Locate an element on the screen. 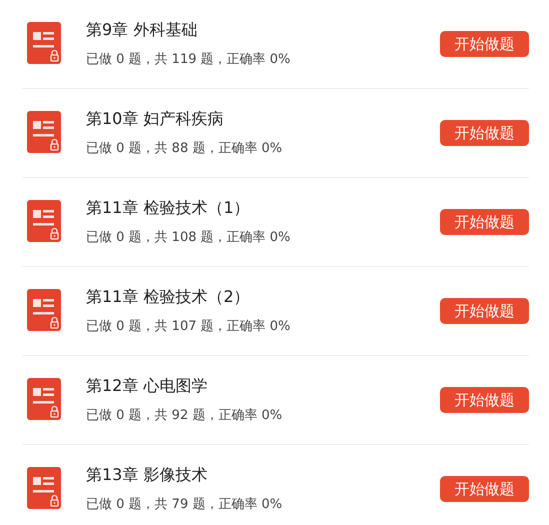  chapter-stats: 已做 0 题，共 108 题，正确率 0% is located at coordinates (189, 238).